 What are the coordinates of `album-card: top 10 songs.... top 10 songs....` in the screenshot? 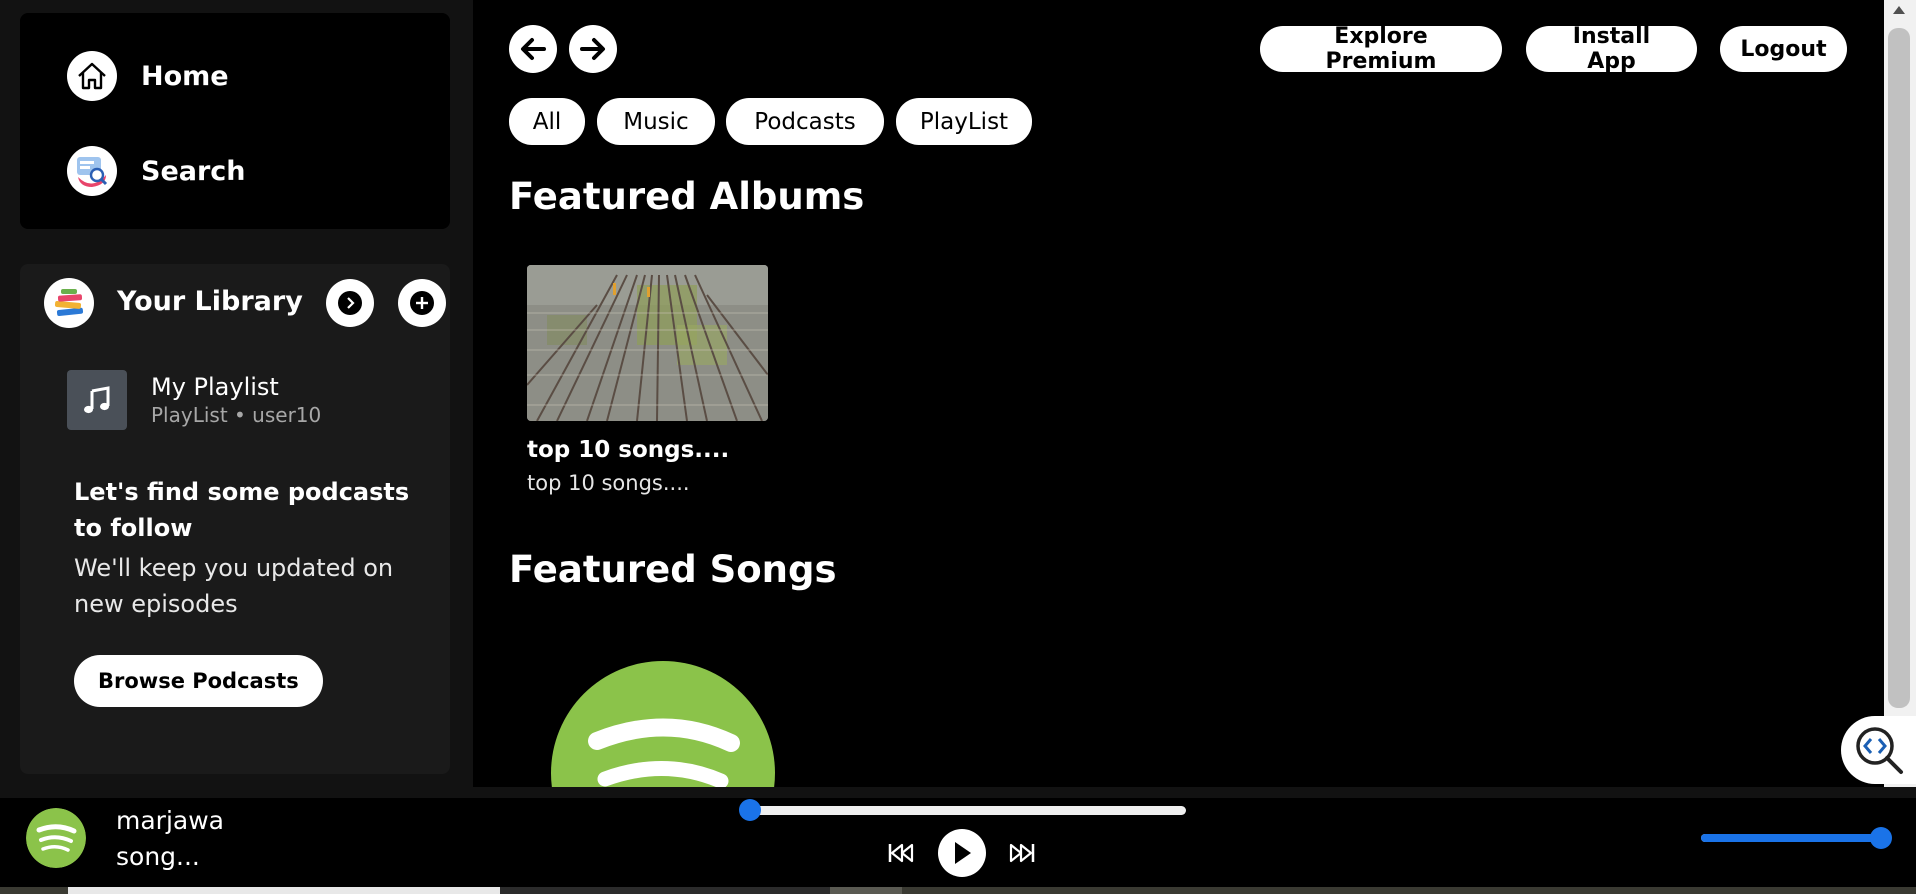 It's located at (648, 380).